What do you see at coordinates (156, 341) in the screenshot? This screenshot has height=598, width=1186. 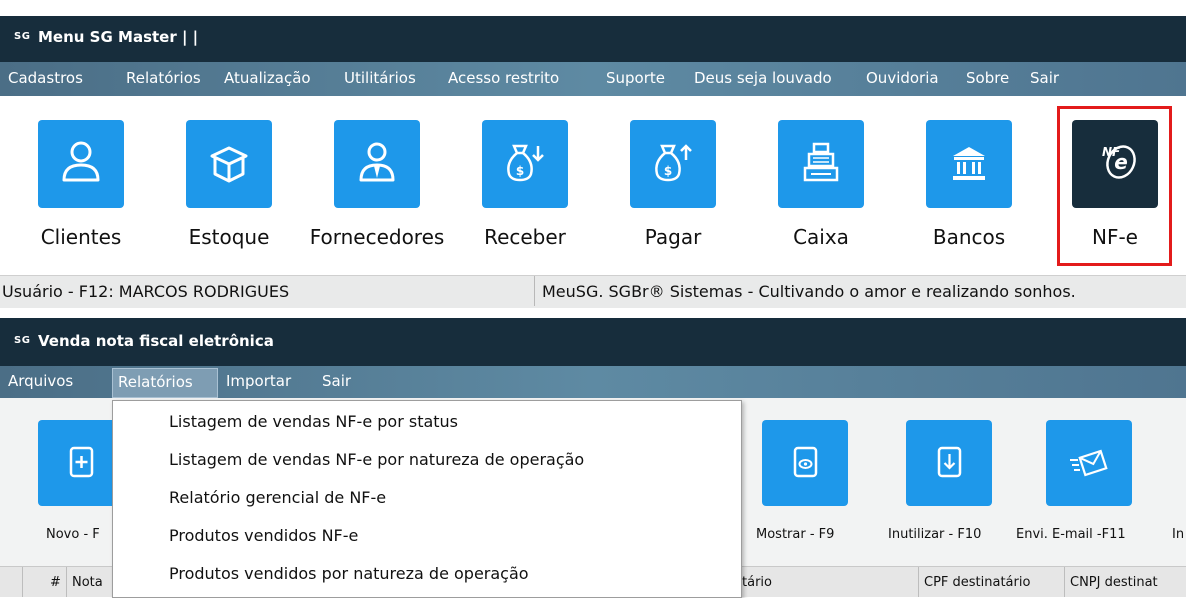 I see `nfe-window-title: Venda nota fiscal eletrônica` at bounding box center [156, 341].